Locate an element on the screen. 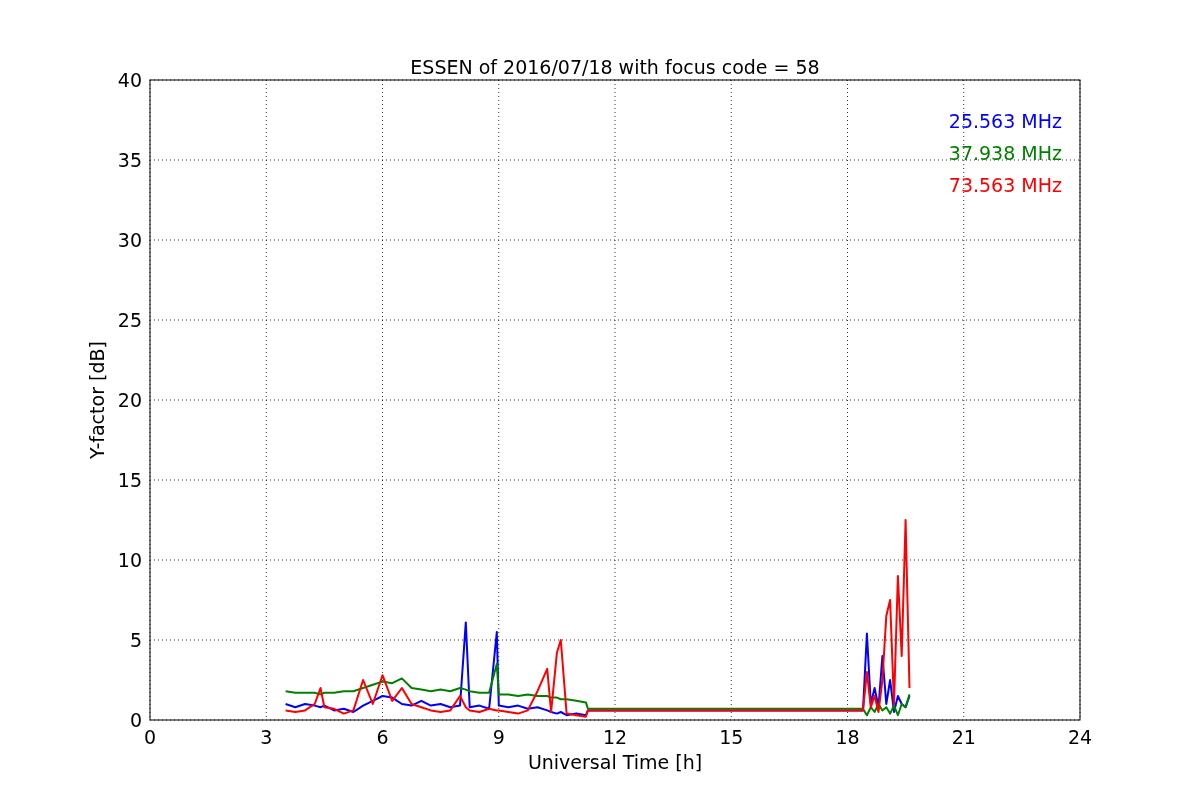 This screenshot has width=1200, height=800. x-tick-label: 24 is located at coordinates (1080, 737).